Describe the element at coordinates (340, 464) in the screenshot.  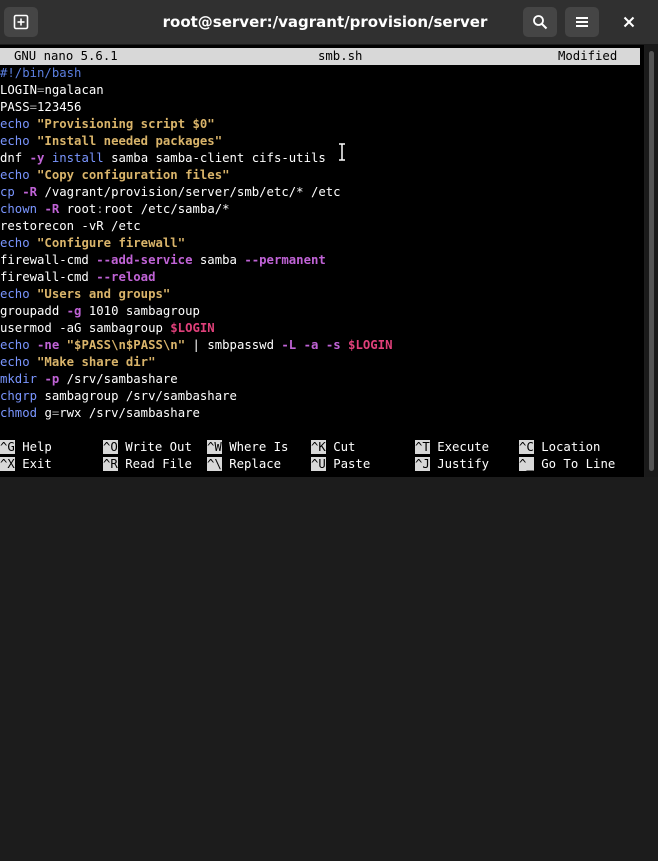
I see `shortcut-paste: ^U Paste` at that location.